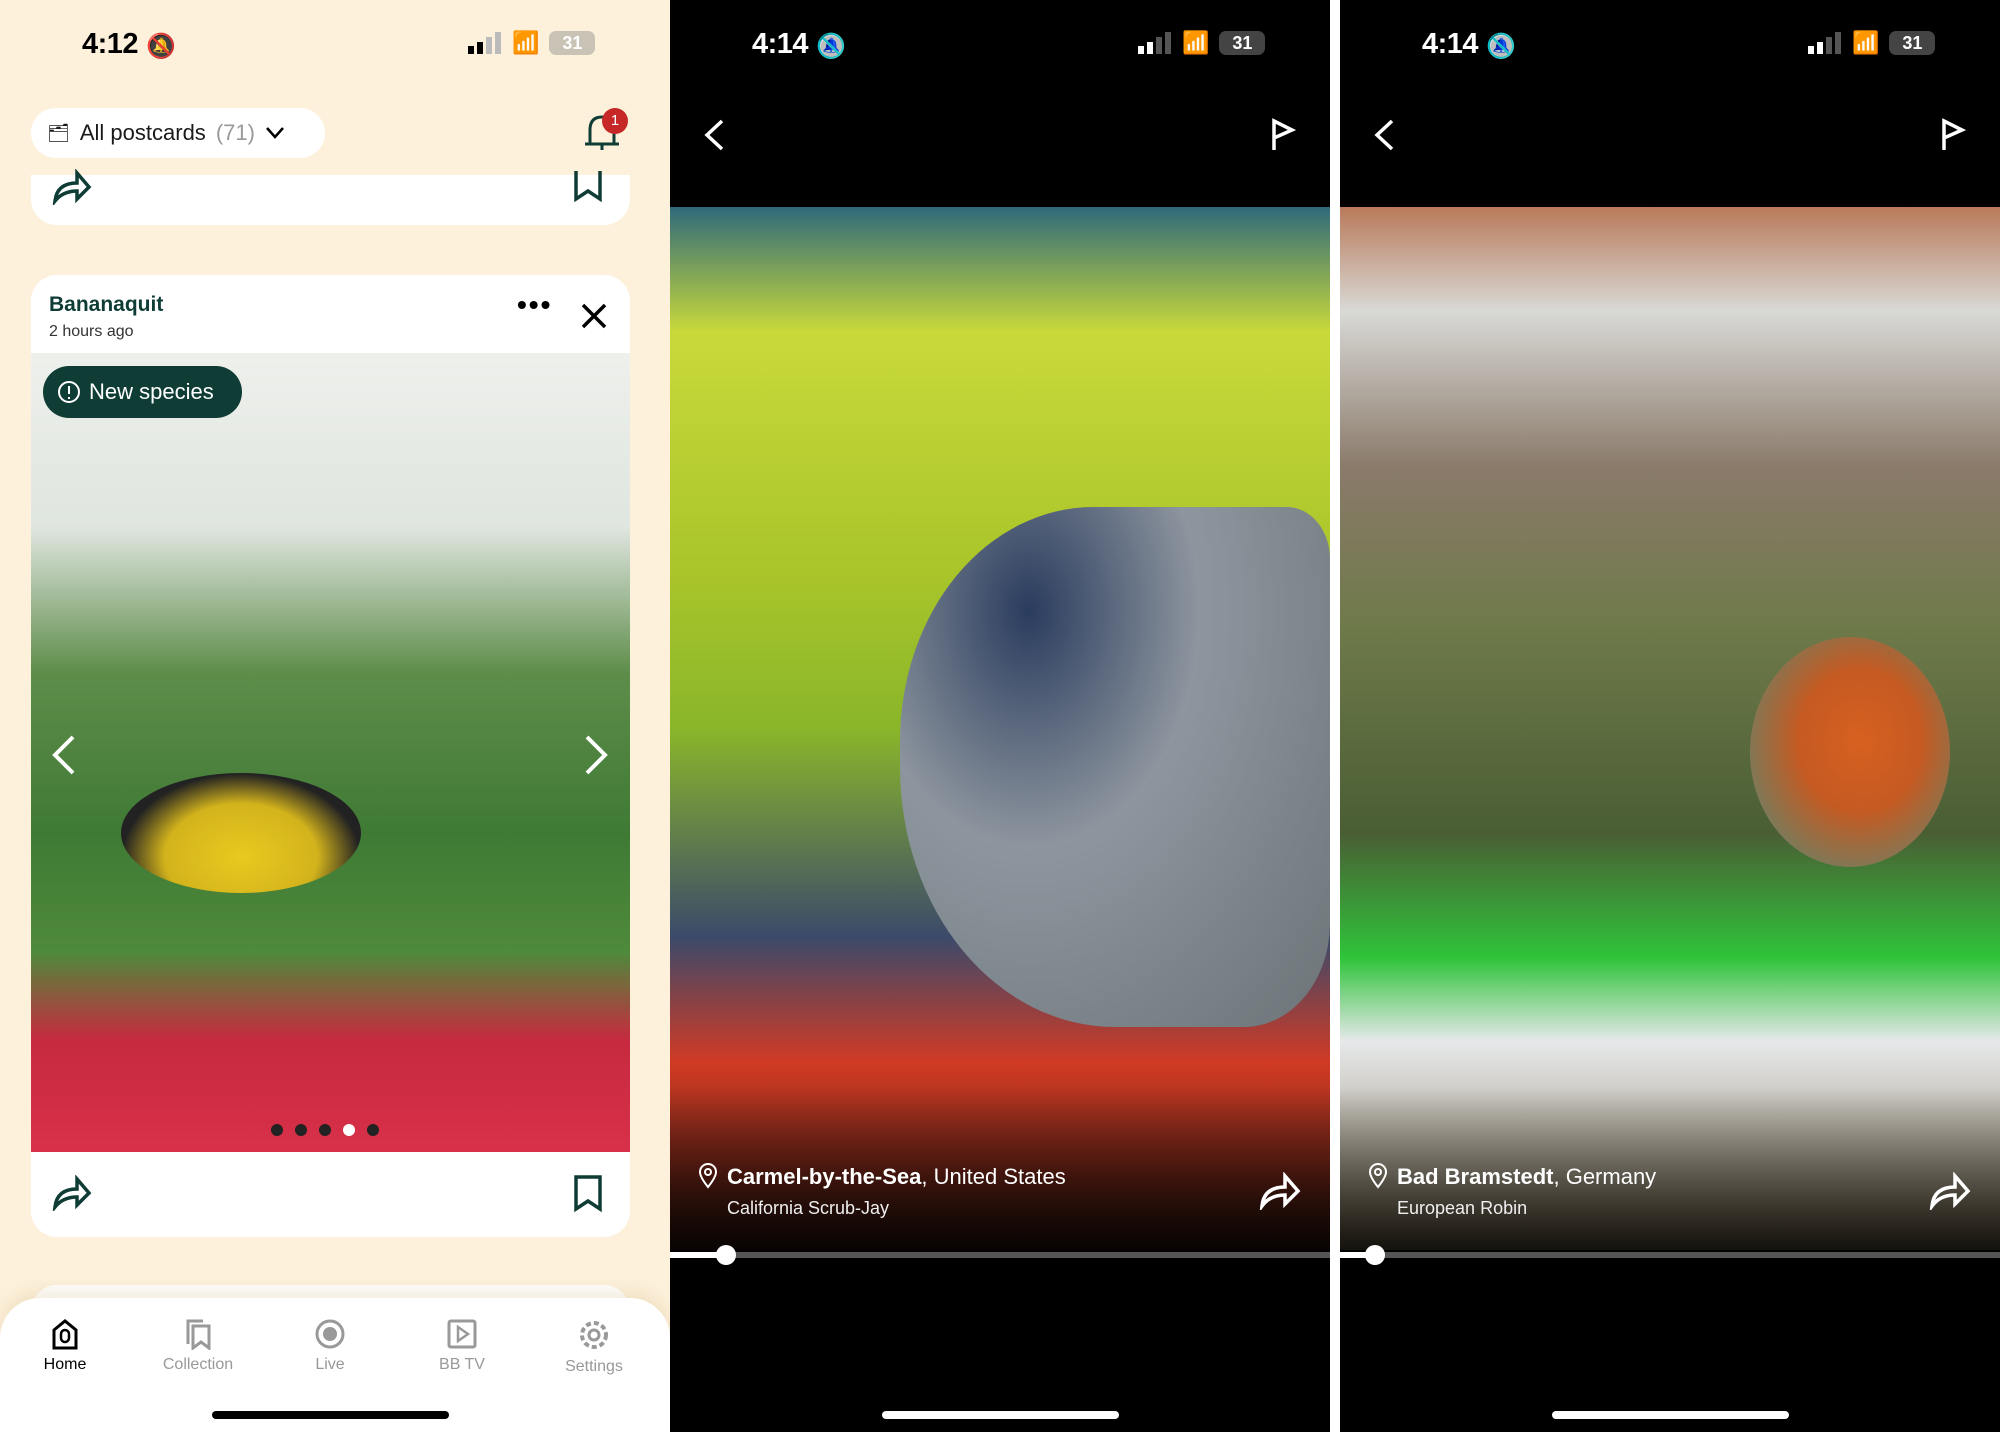 This screenshot has width=2000, height=1432. Describe the element at coordinates (64, 755) in the screenshot. I see `previous-photo-arrow` at that location.